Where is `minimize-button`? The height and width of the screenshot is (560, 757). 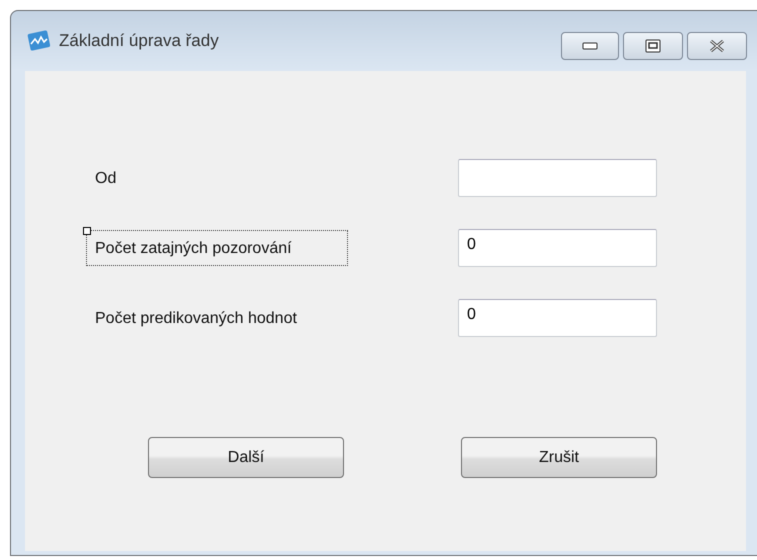
minimize-button is located at coordinates (590, 46).